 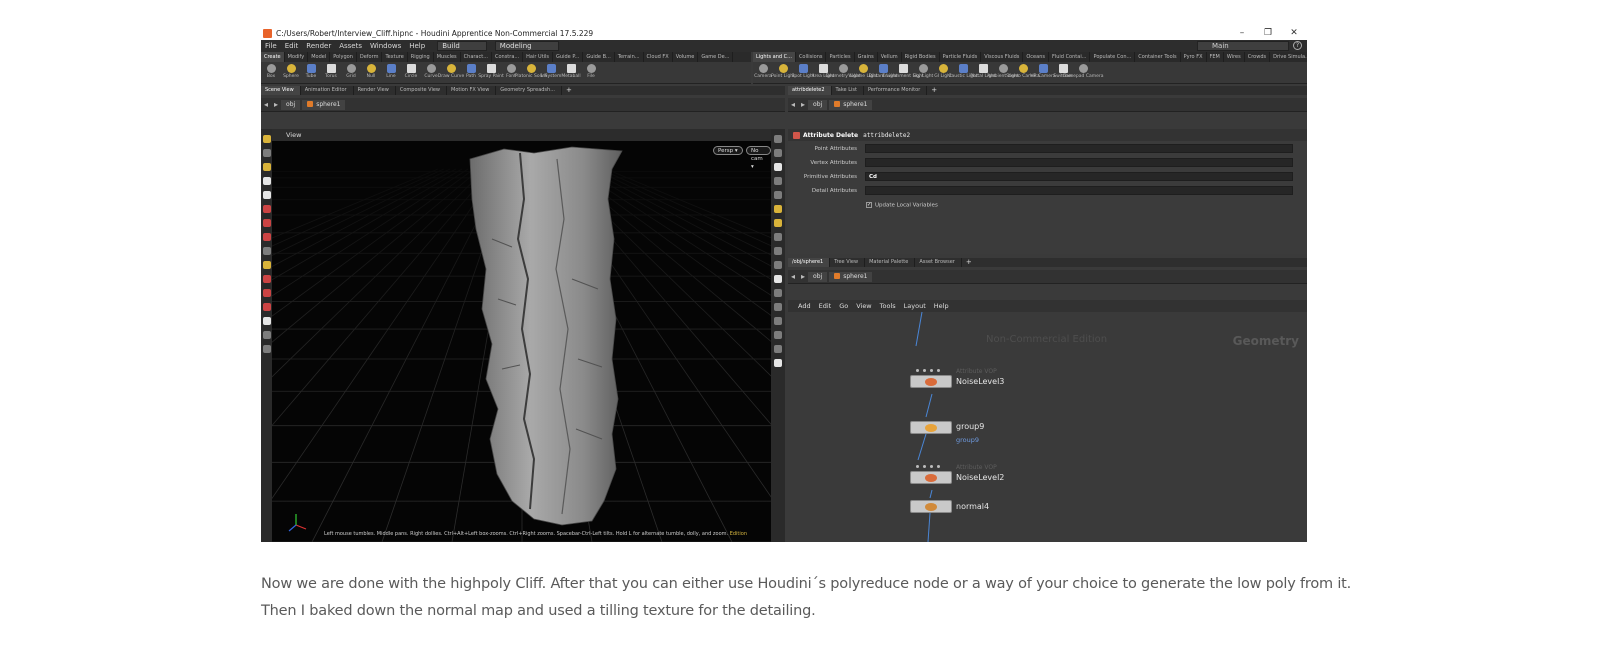 What do you see at coordinates (778, 153) in the screenshot?
I see `shading-icon` at bounding box center [778, 153].